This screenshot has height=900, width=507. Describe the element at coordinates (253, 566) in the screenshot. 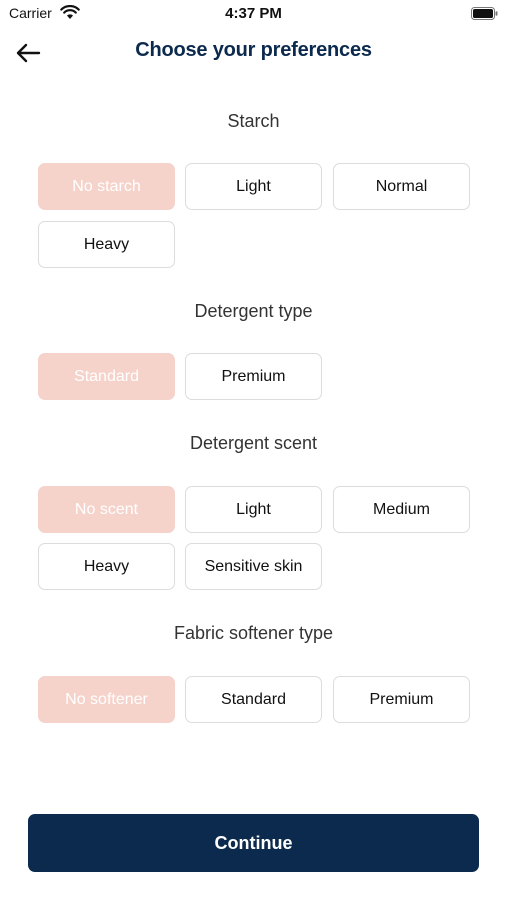

I see `scent-option-sensitive-skin: Sensitive skin` at that location.